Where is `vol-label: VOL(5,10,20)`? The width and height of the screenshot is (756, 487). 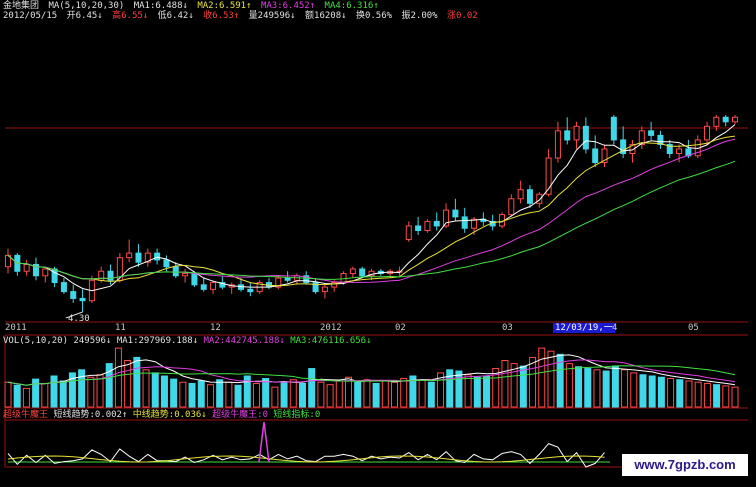 vol-label: VOL(5,10,20) is located at coordinates (36, 341).